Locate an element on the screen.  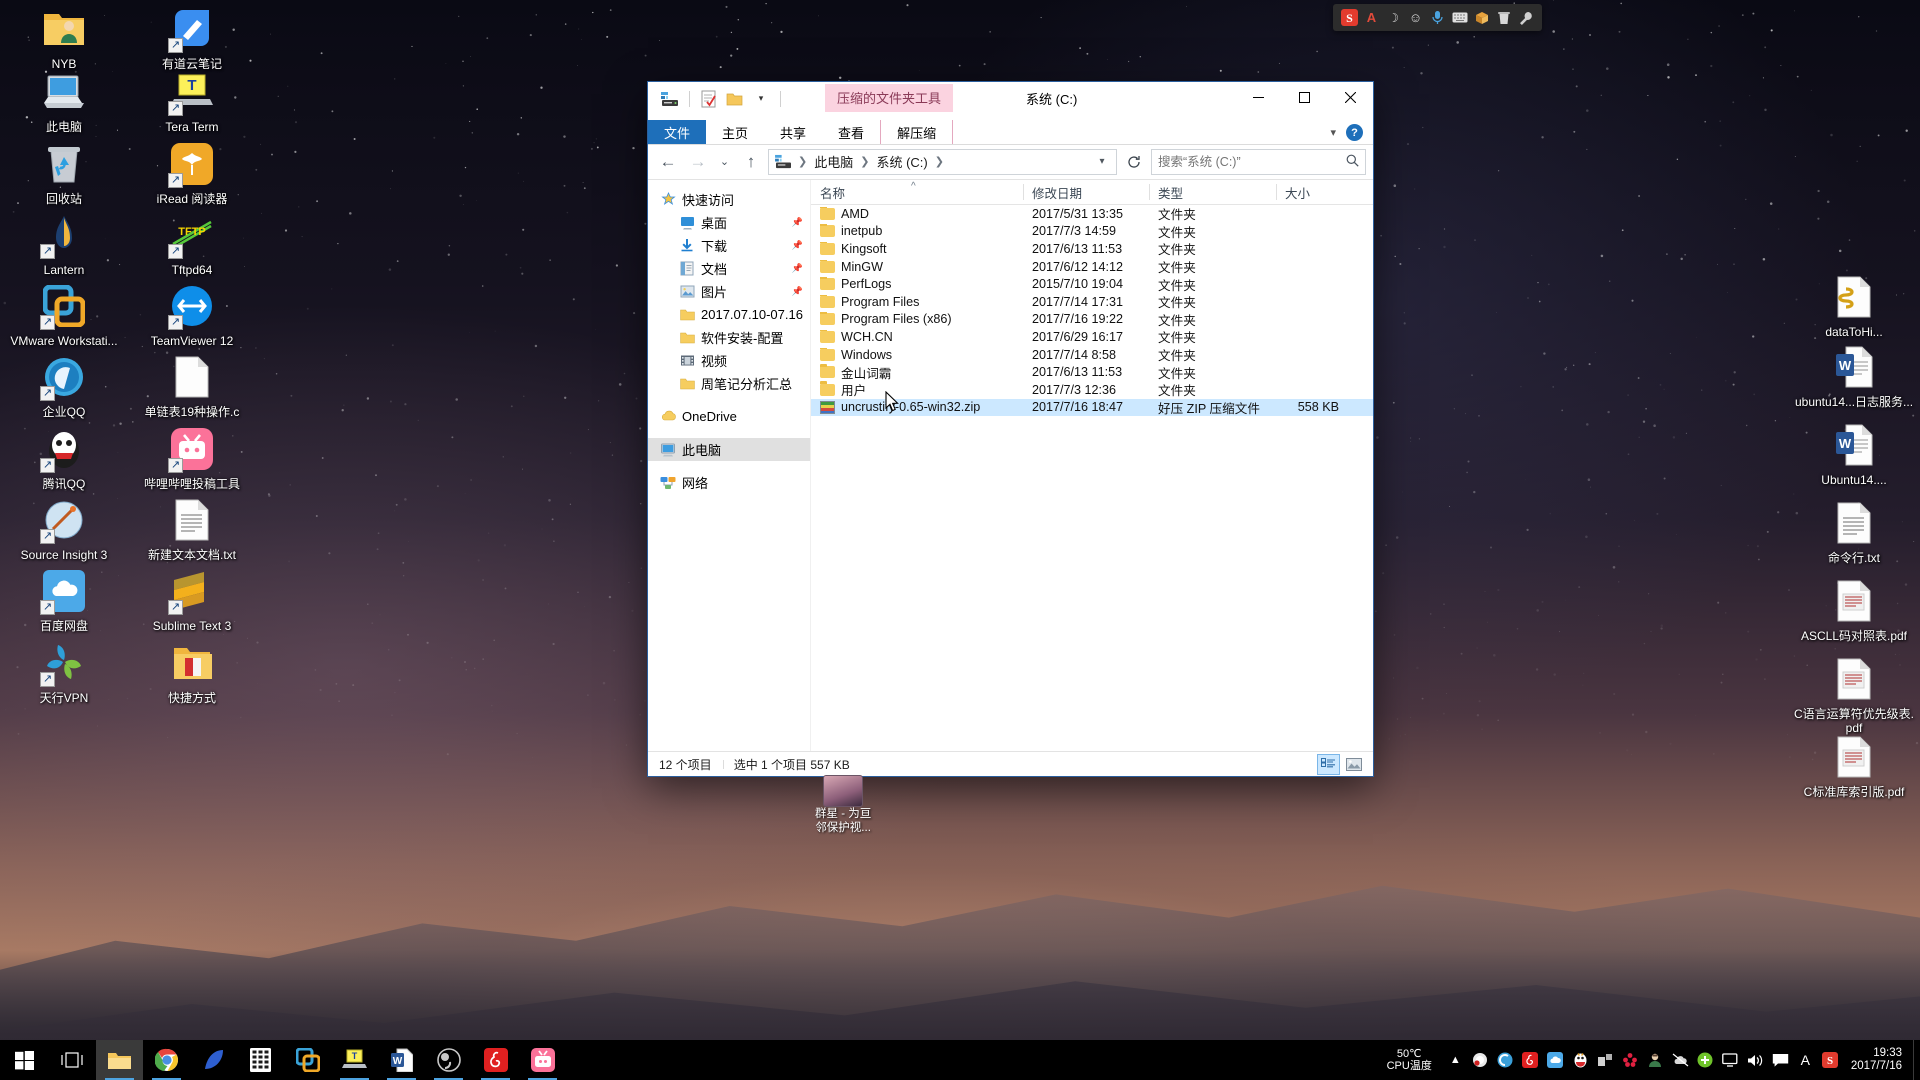
trash-icon is located at coordinates (1503, 17).